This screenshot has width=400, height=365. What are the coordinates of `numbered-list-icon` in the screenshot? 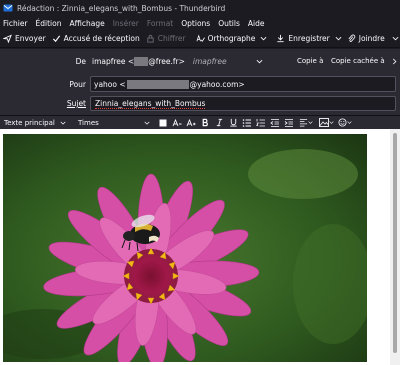 It's located at (260, 122).